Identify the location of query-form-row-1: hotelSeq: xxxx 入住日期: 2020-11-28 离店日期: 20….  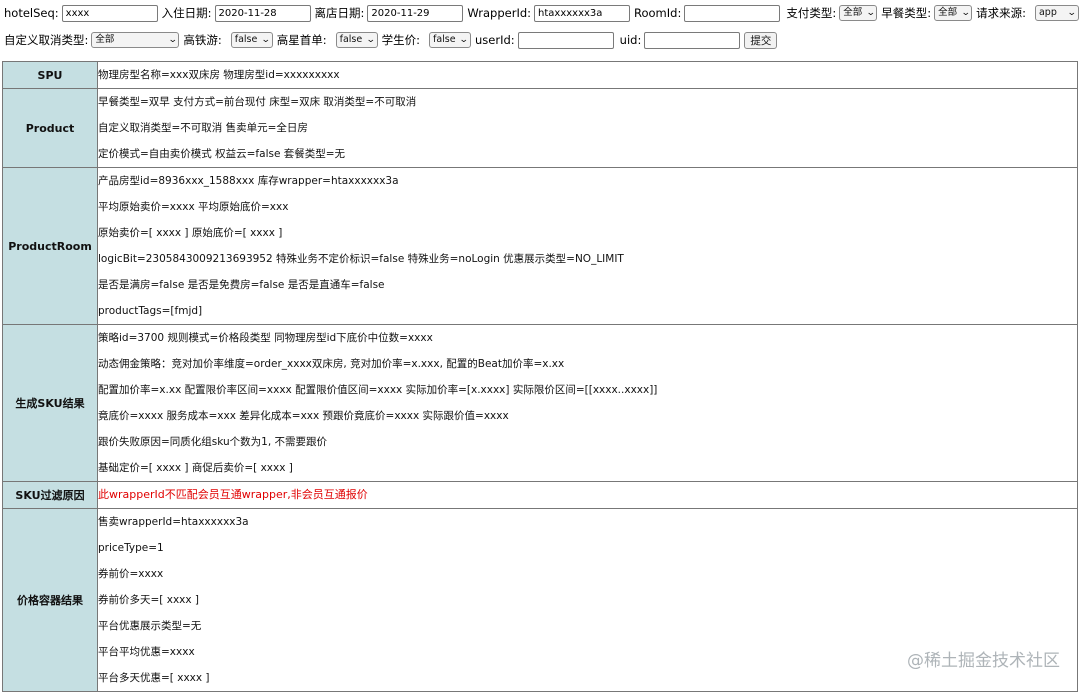
(541, 13).